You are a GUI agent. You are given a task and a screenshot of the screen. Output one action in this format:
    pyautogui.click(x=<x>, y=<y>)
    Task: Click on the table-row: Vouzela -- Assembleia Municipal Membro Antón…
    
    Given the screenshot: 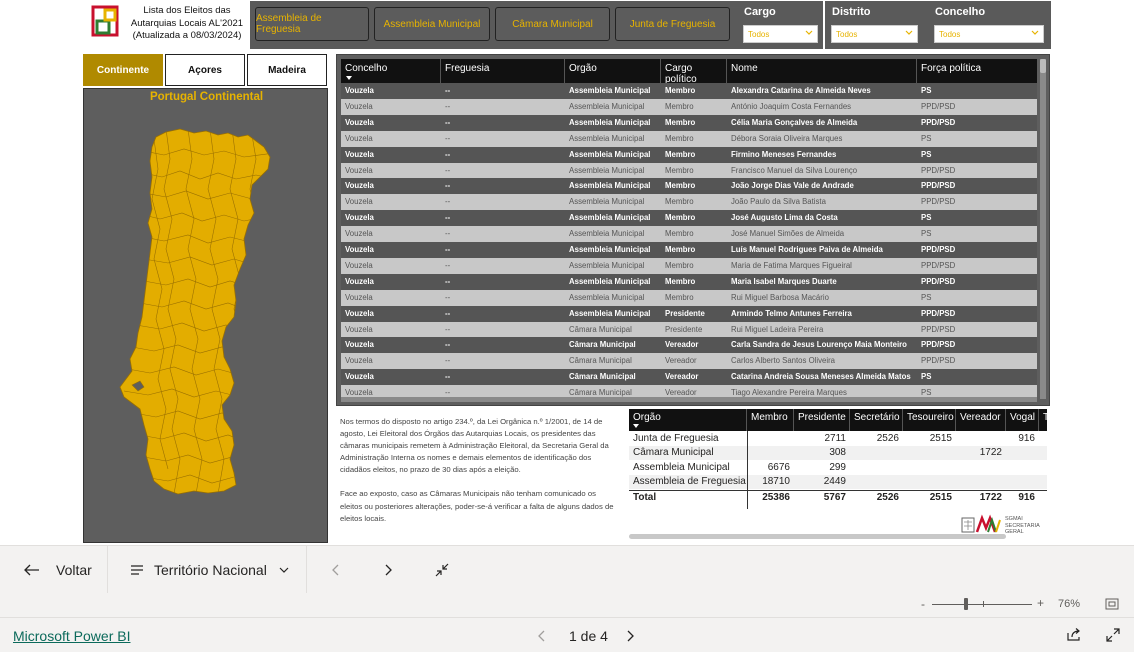 What is the action you would take?
    pyautogui.click(x=689, y=106)
    